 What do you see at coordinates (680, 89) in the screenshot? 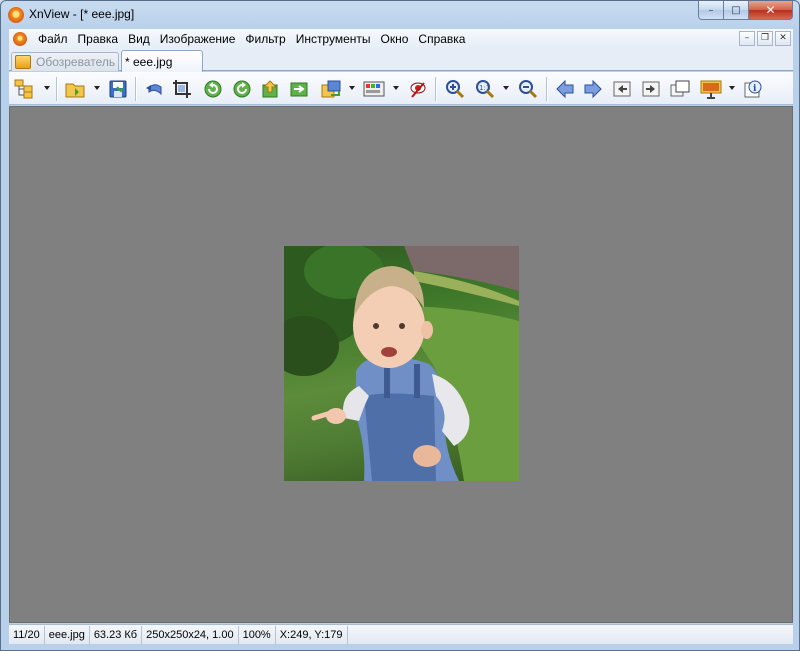
I see `fullscreen-icon` at bounding box center [680, 89].